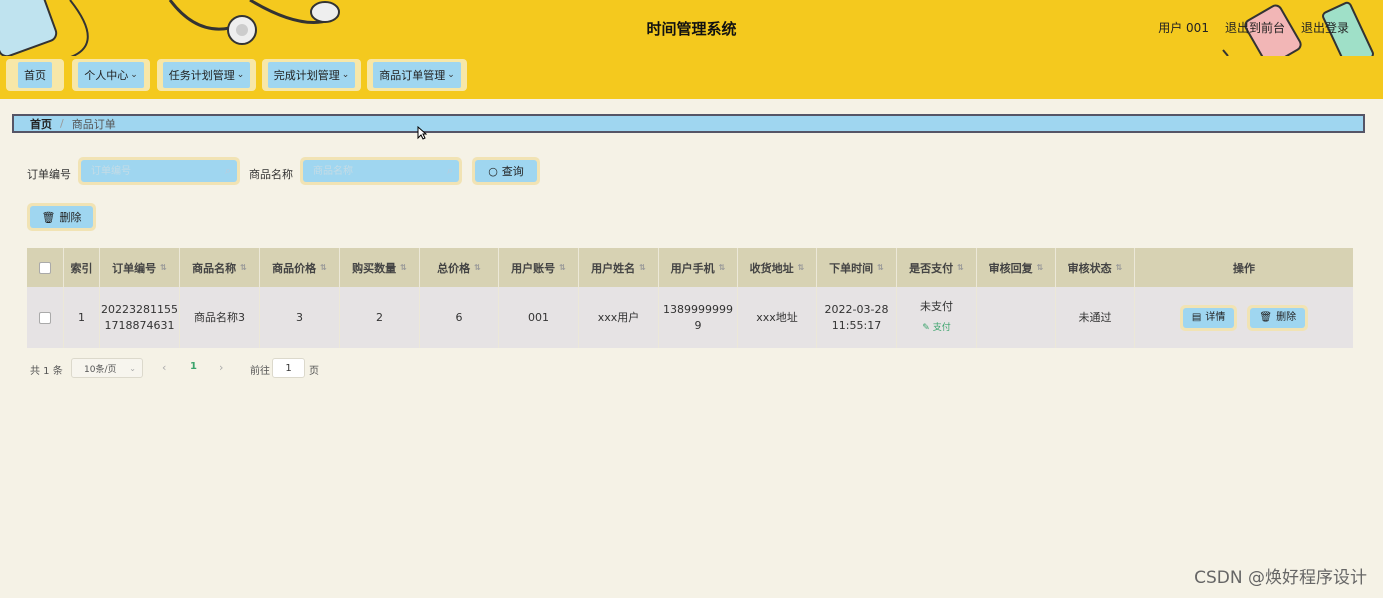  Describe the element at coordinates (271, 174) in the screenshot. I see `product-name-label: 商品名称` at that location.